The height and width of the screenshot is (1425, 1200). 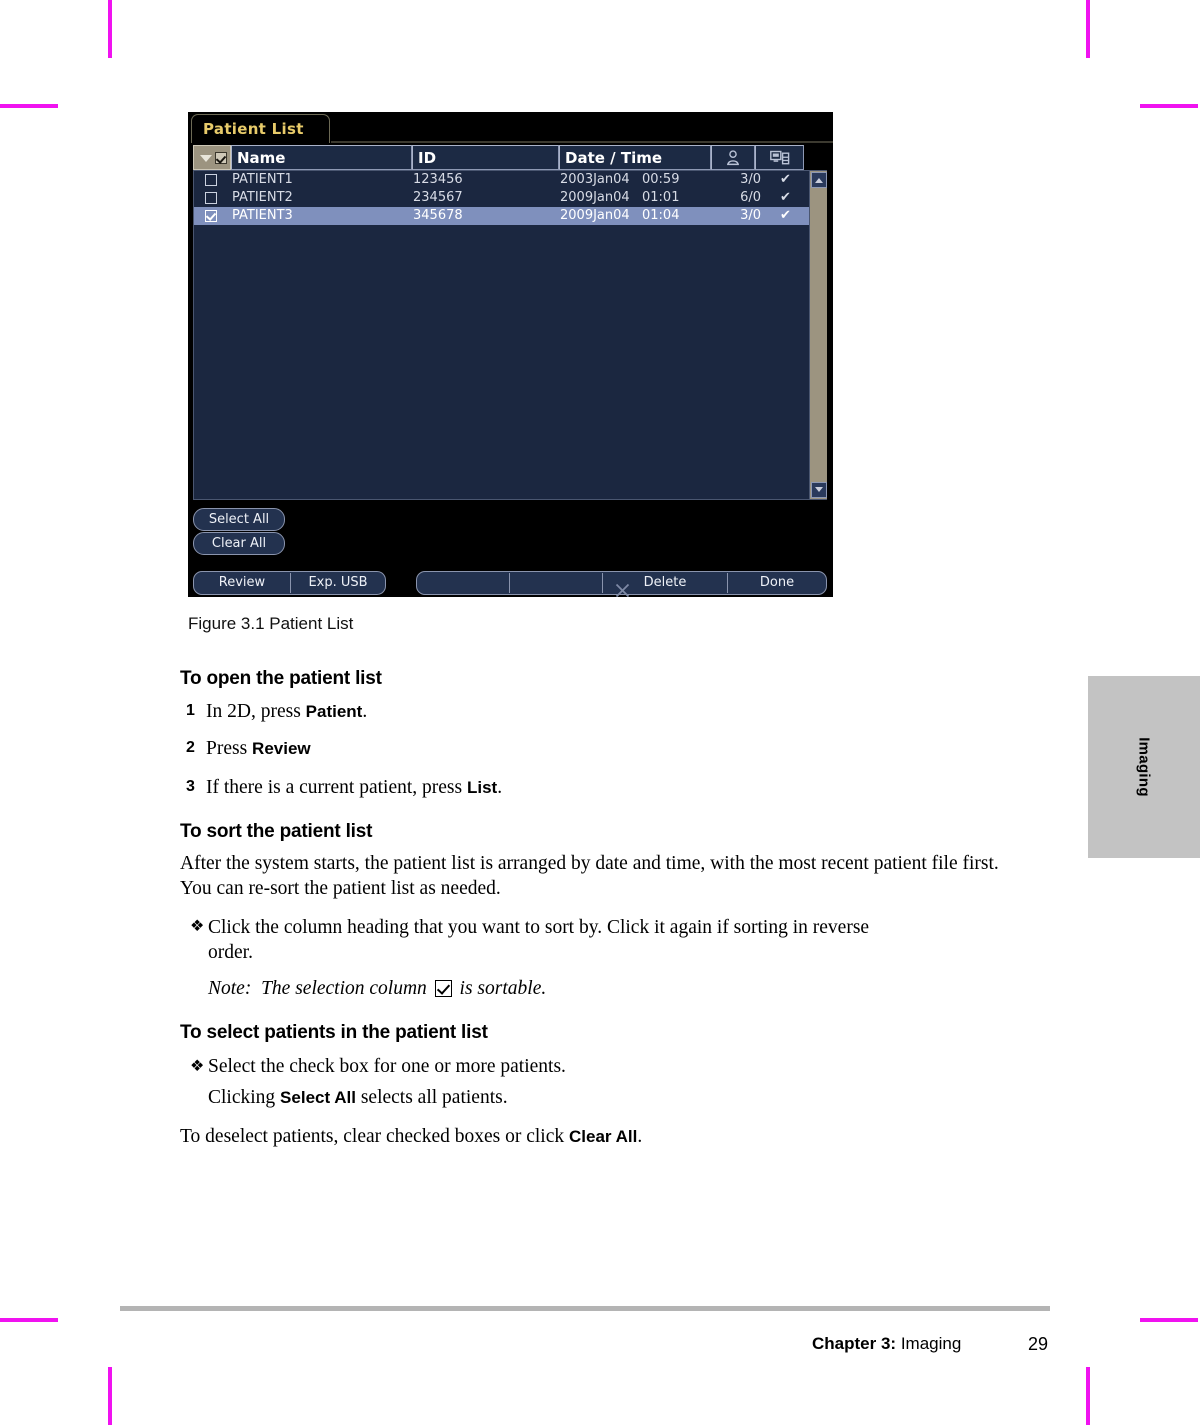 I want to click on row-name: PATIENT3, so click(x=262, y=215).